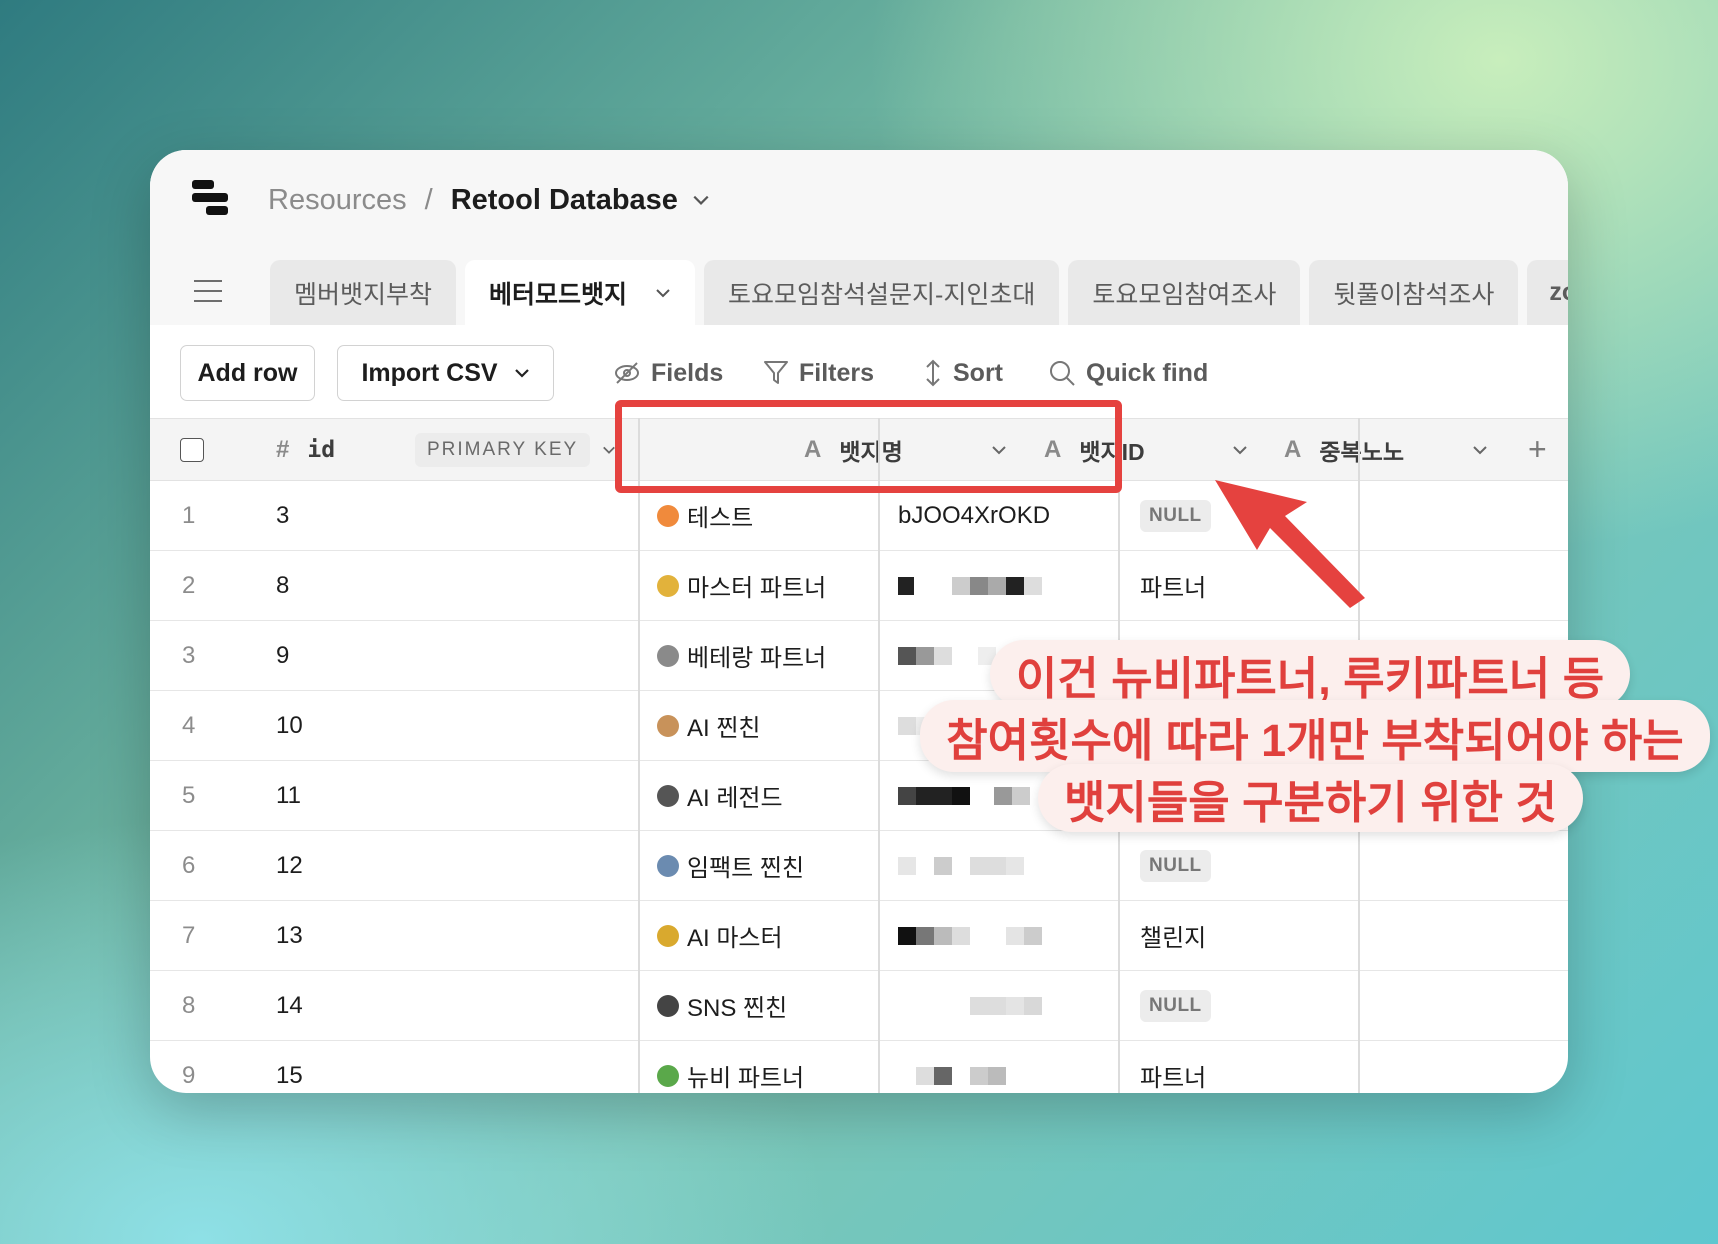 The height and width of the screenshot is (1244, 1718). I want to click on quick-find-button: Quick find, so click(1128, 373).